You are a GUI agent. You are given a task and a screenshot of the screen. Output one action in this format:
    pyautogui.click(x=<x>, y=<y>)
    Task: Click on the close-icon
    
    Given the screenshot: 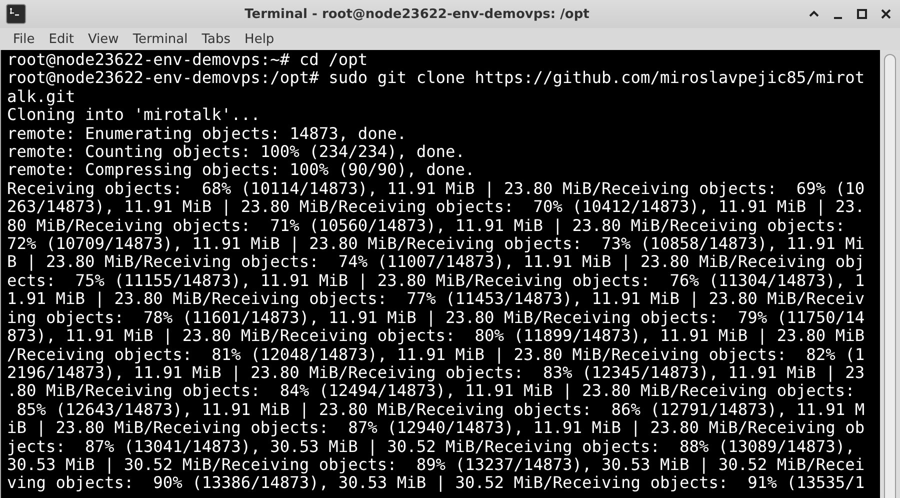 What is the action you would take?
    pyautogui.click(x=886, y=14)
    